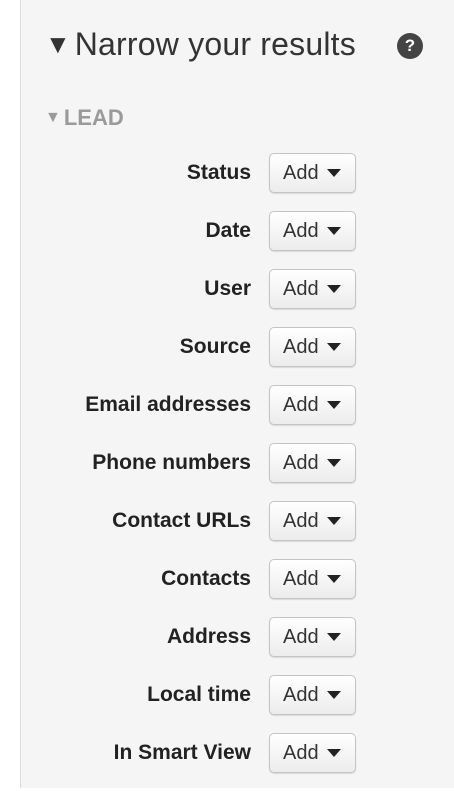  Describe the element at coordinates (206, 578) in the screenshot. I see `filter-label: Contacts` at that location.